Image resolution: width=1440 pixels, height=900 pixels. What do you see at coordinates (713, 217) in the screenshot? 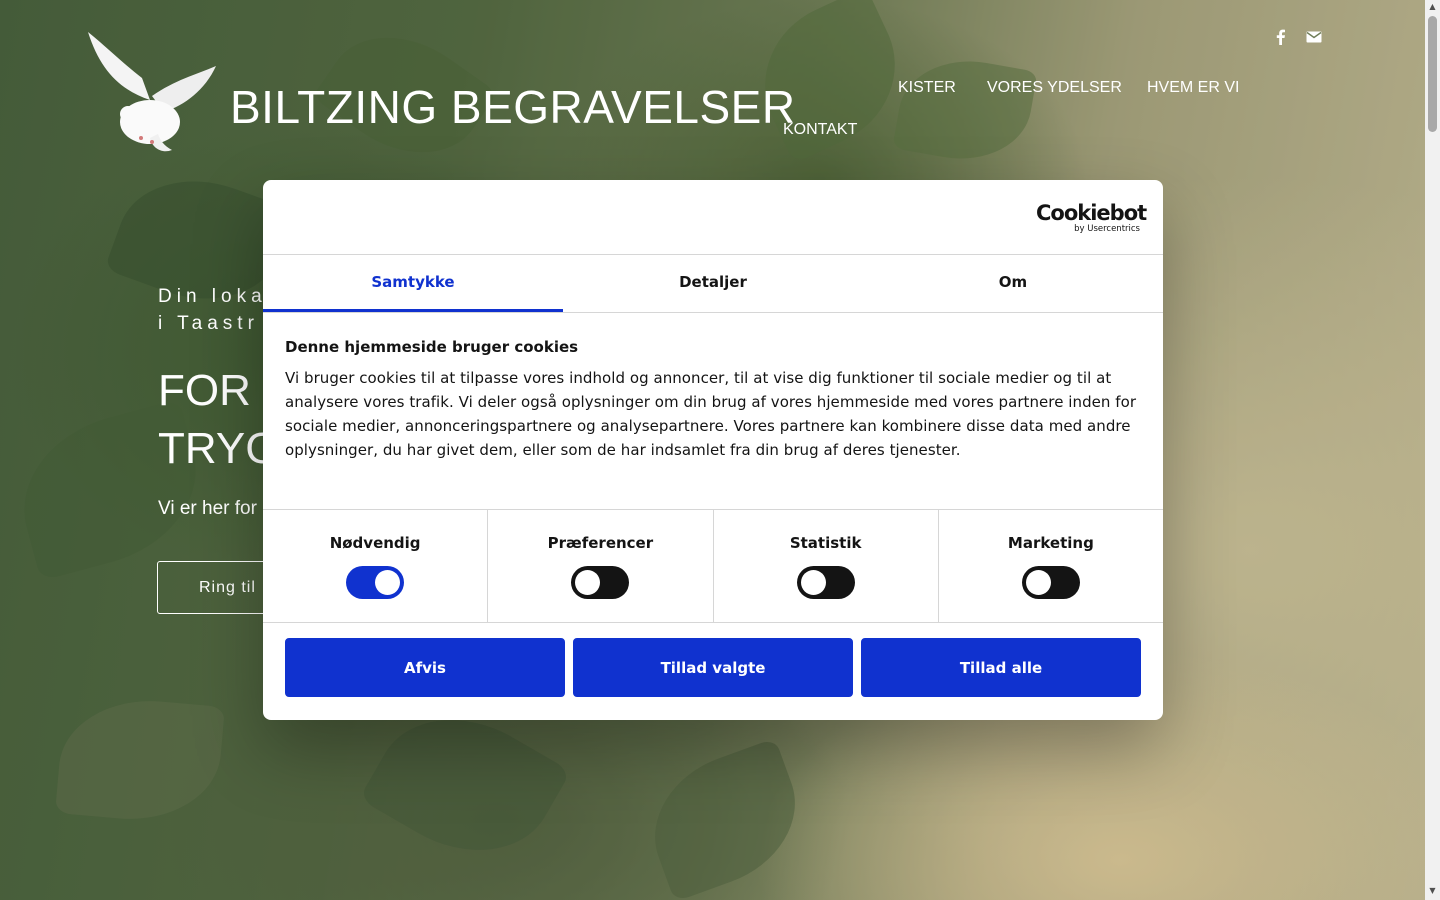
I see `dialog-header: Cookiebot by Usercentrics` at bounding box center [713, 217].